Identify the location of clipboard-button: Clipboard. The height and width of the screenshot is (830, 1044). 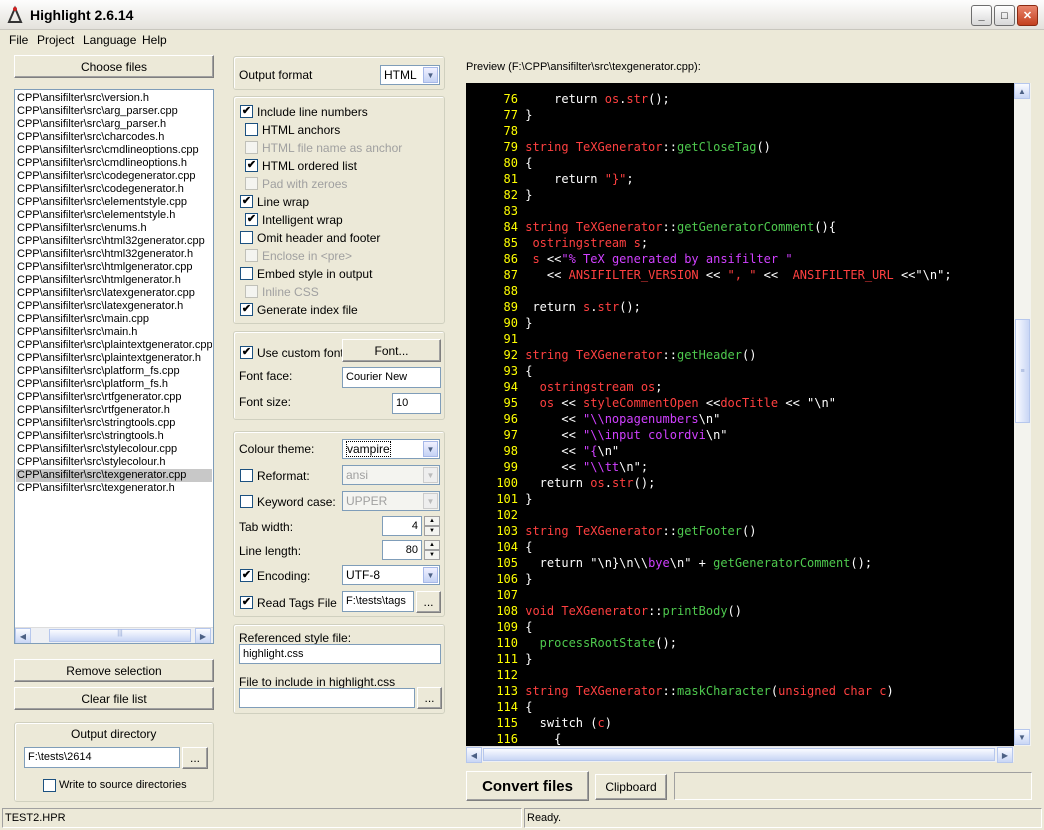
(631, 787).